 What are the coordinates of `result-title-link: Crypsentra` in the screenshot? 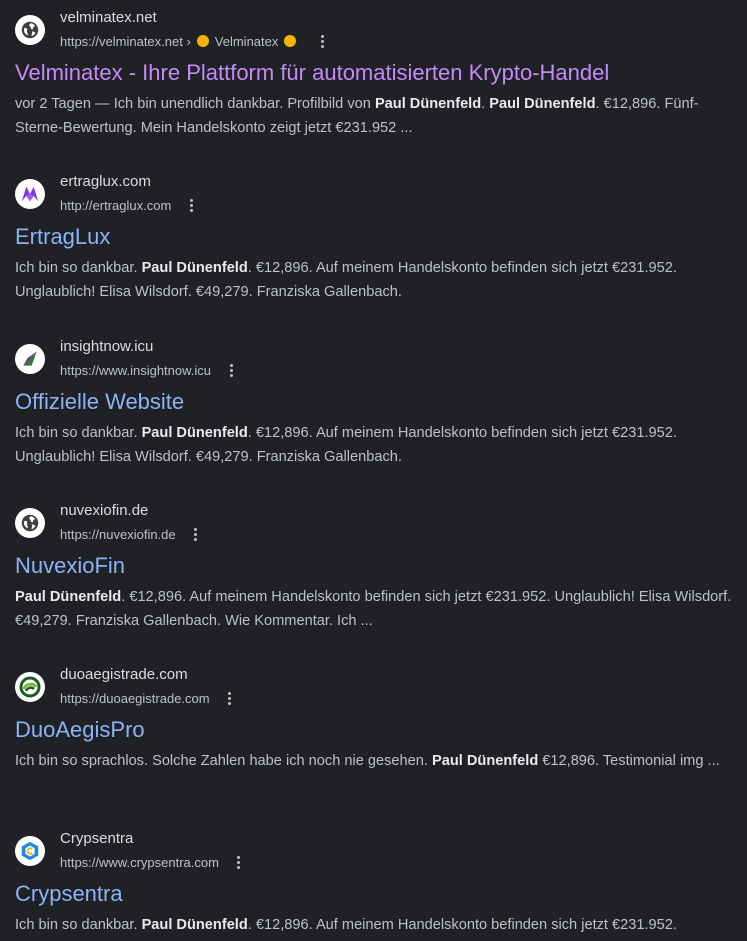 It's located at (376, 894).